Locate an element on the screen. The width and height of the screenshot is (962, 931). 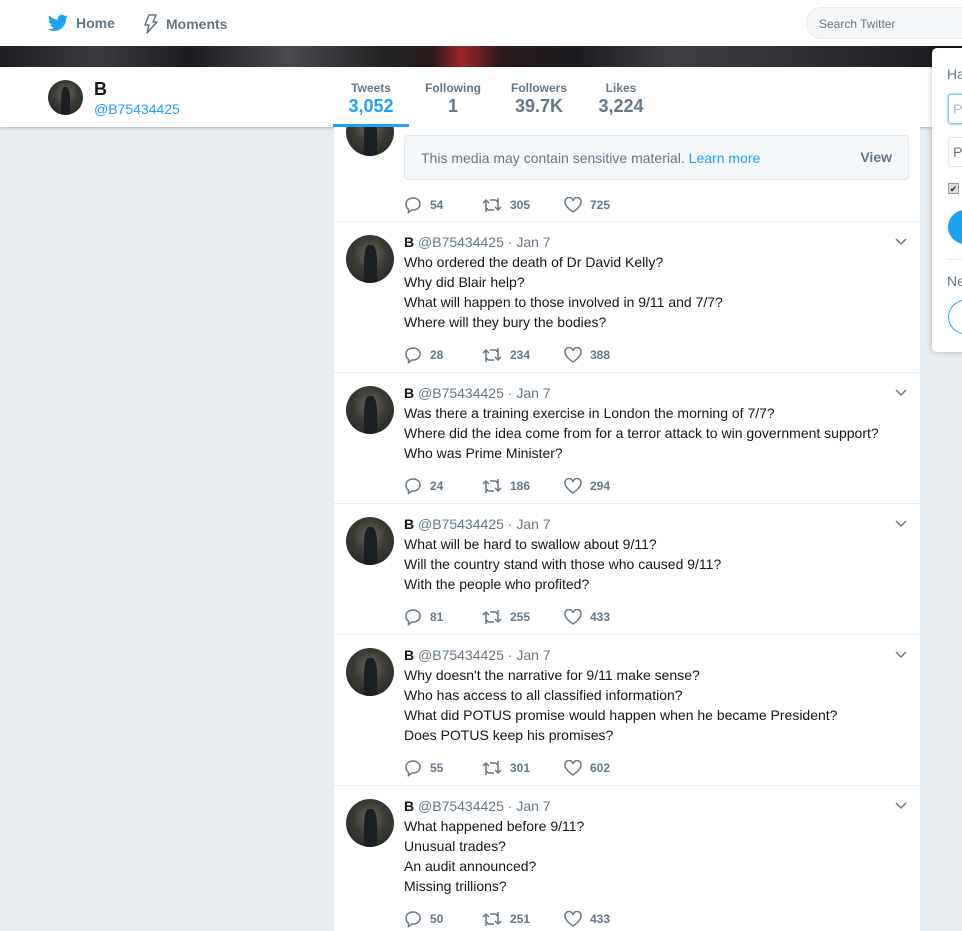
tweet-actions: 54 305 725 is located at coordinates (523, 205).